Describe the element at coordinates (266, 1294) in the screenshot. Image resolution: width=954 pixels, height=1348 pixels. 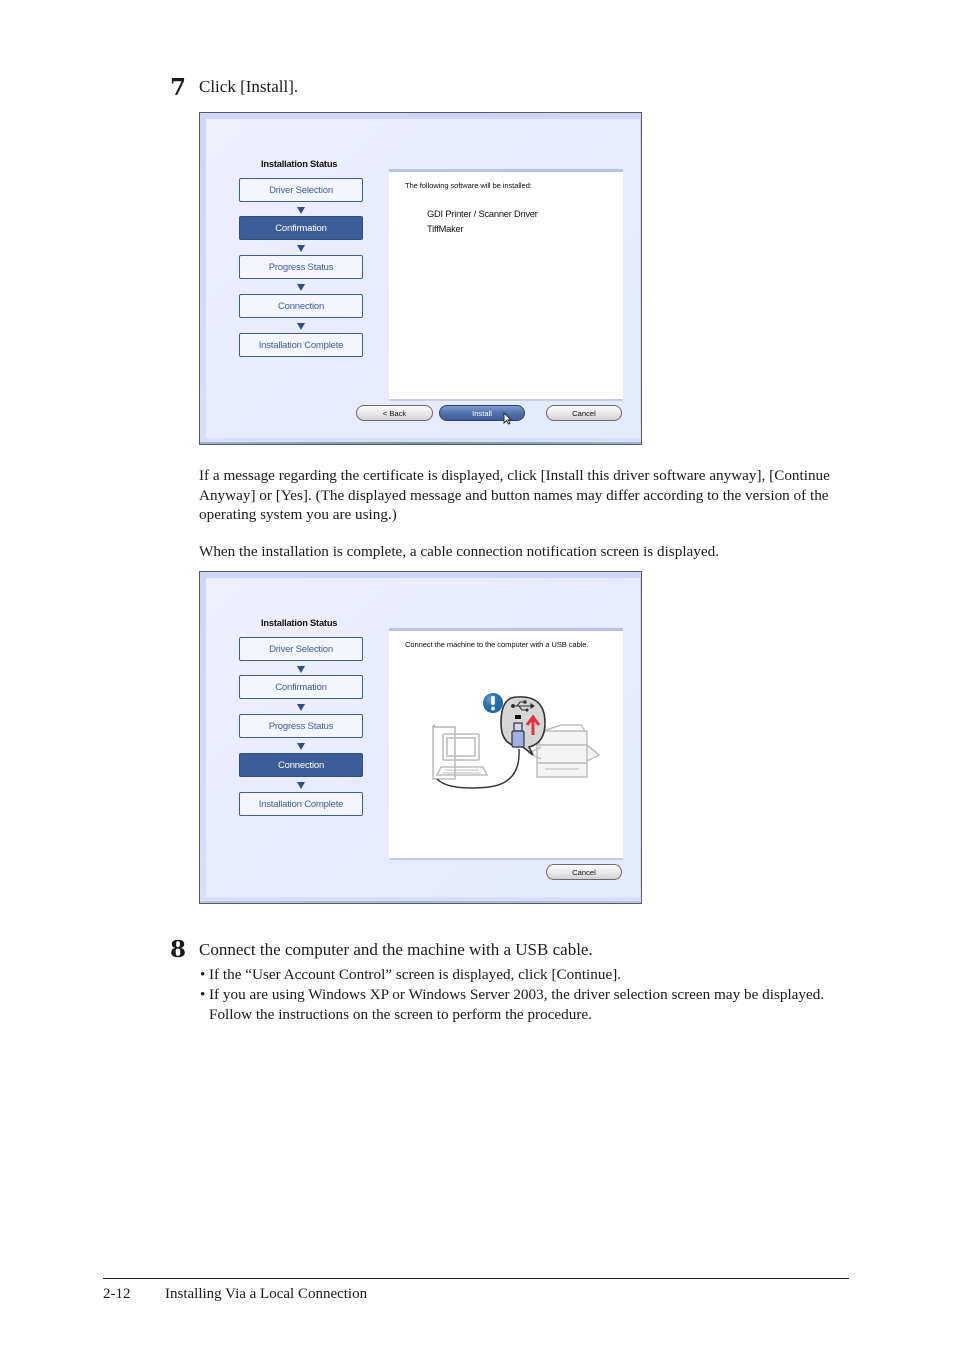
I see `chapter-title: Installing Via a Local Connection` at that location.